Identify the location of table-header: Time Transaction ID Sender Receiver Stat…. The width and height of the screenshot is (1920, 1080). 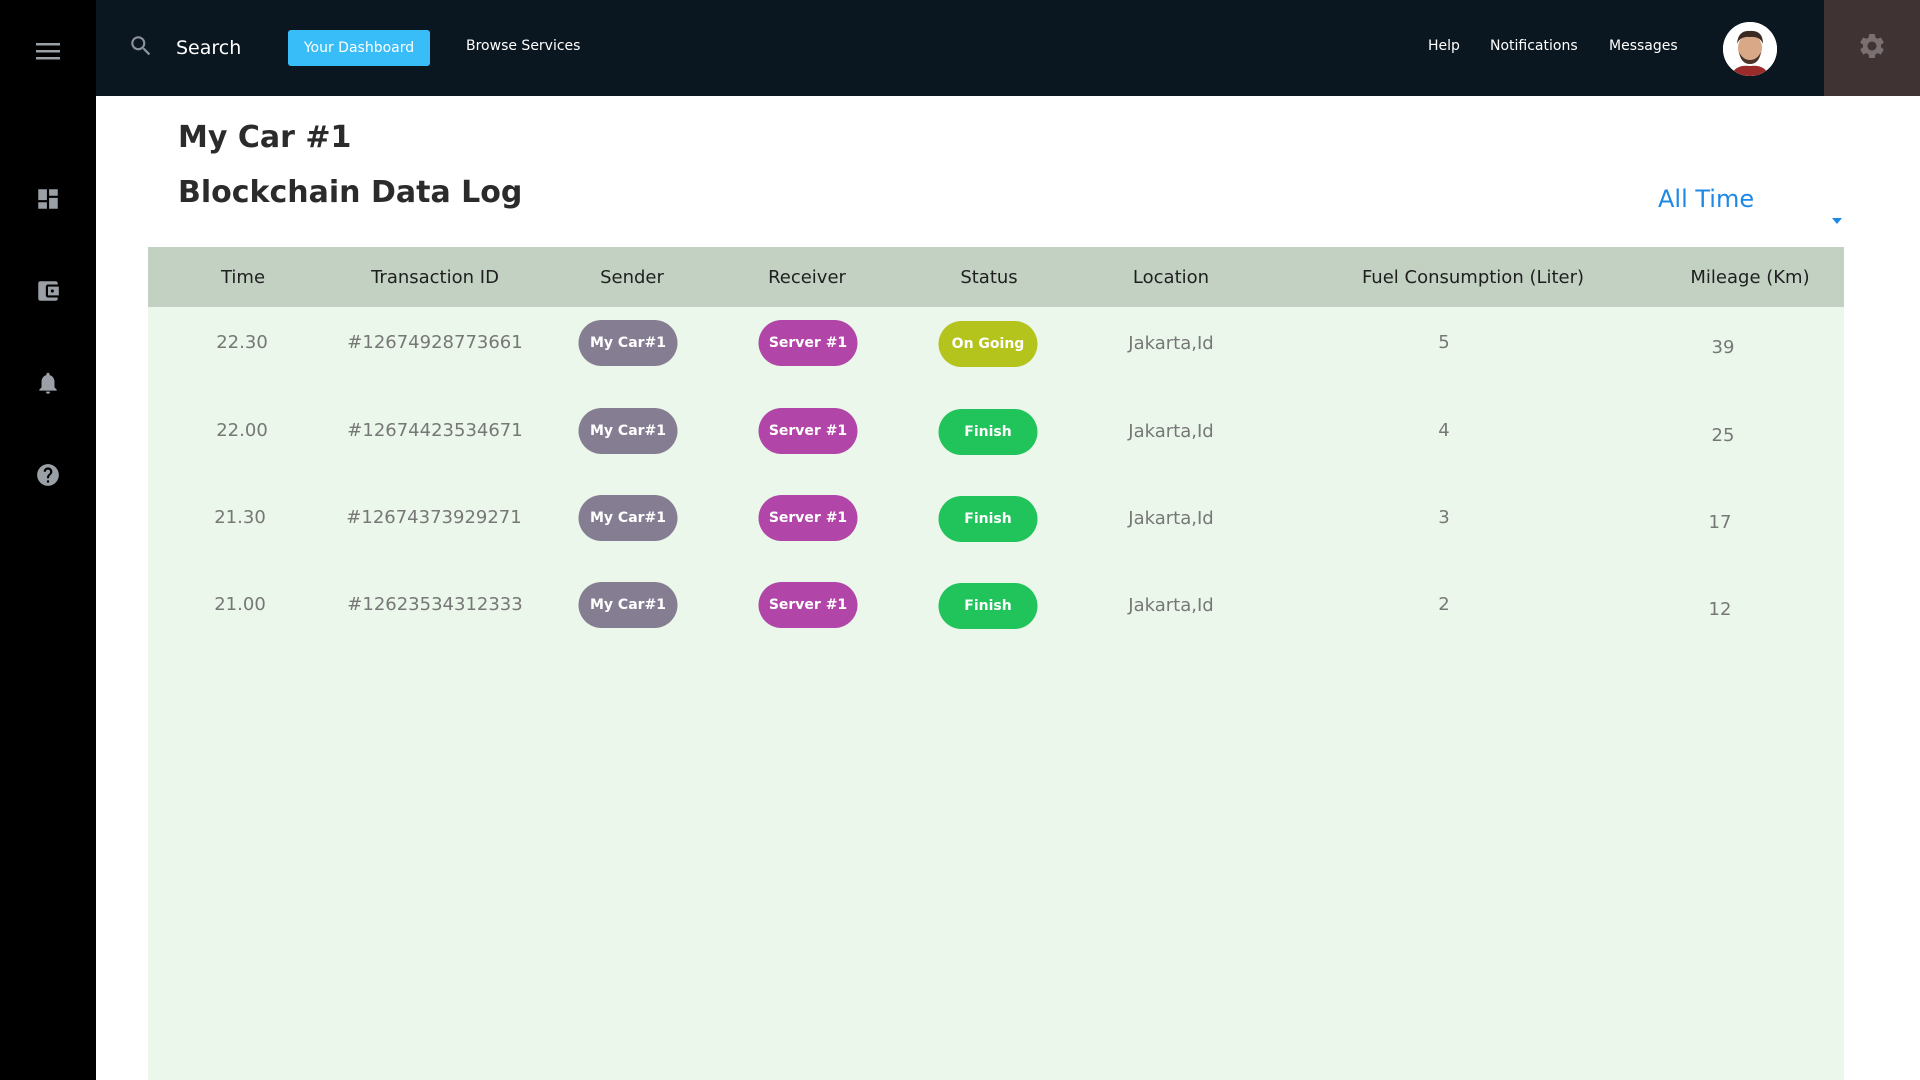
(996, 277).